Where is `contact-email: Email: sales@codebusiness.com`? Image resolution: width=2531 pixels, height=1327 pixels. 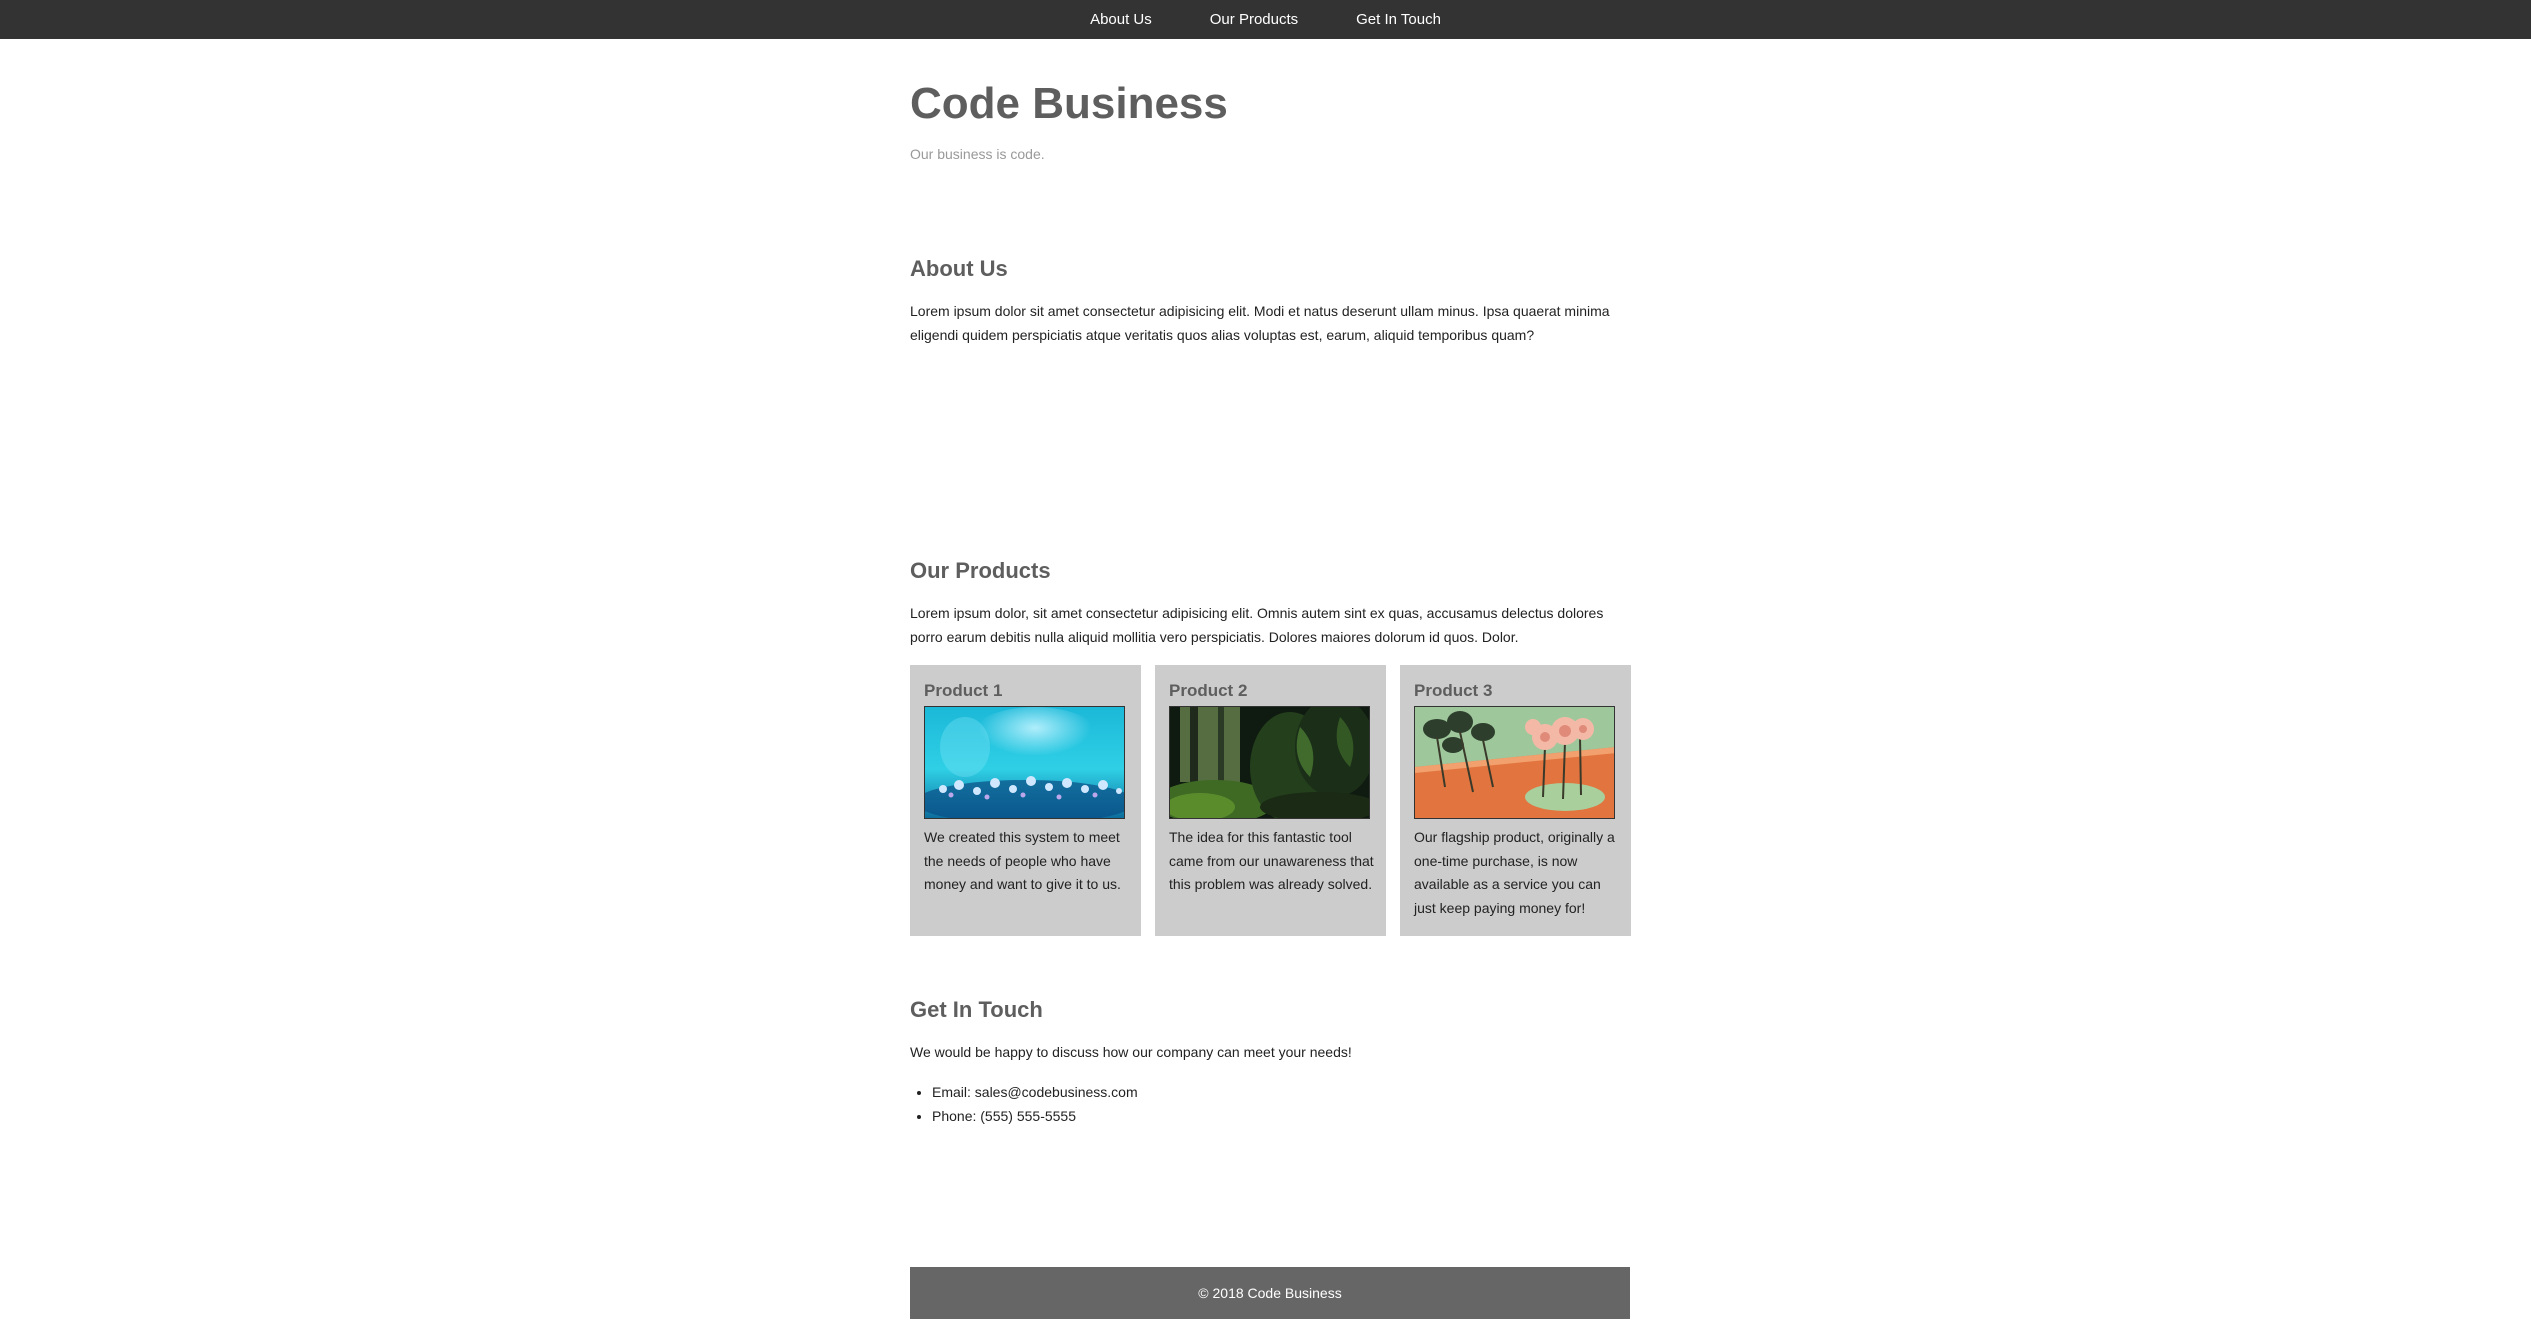 contact-email: Email: sales@codebusiness.com is located at coordinates (1035, 1093).